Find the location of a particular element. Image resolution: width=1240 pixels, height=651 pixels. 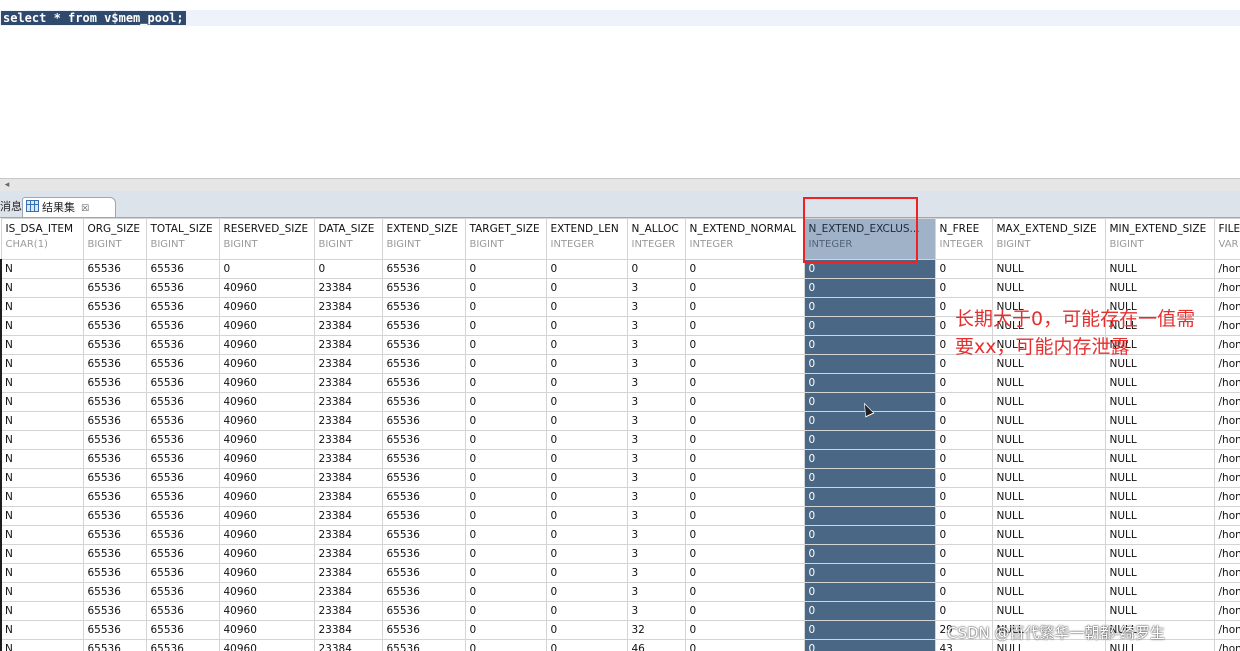

column-header: TOTAL_SIZE BIGINT is located at coordinates (182, 239).